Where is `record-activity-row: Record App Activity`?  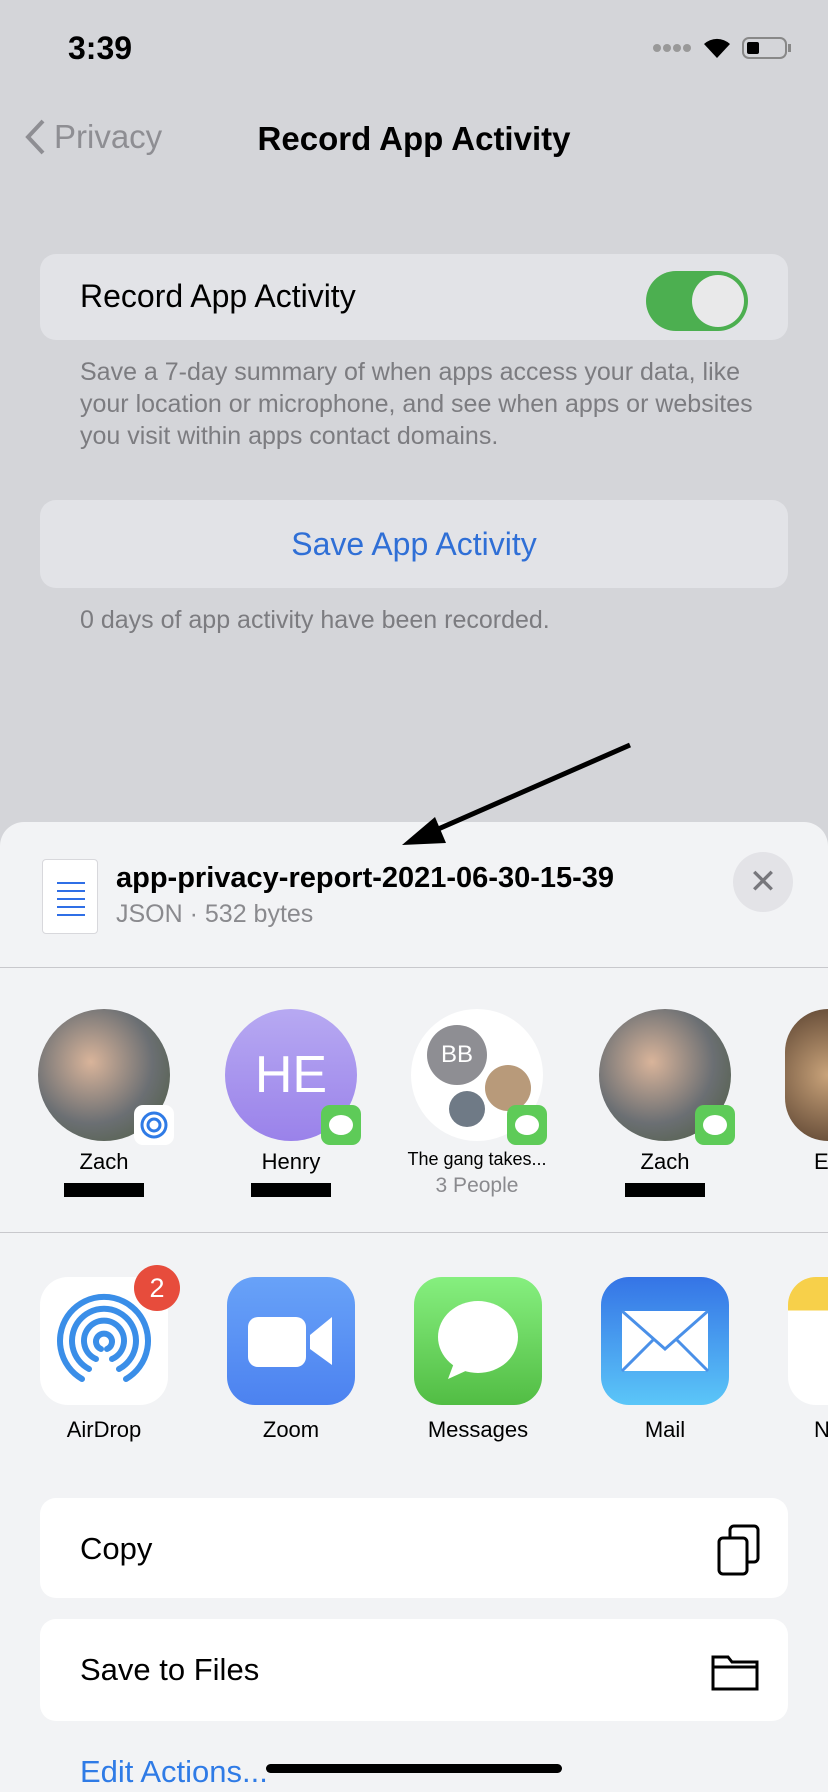 record-activity-row: Record App Activity is located at coordinates (414, 297).